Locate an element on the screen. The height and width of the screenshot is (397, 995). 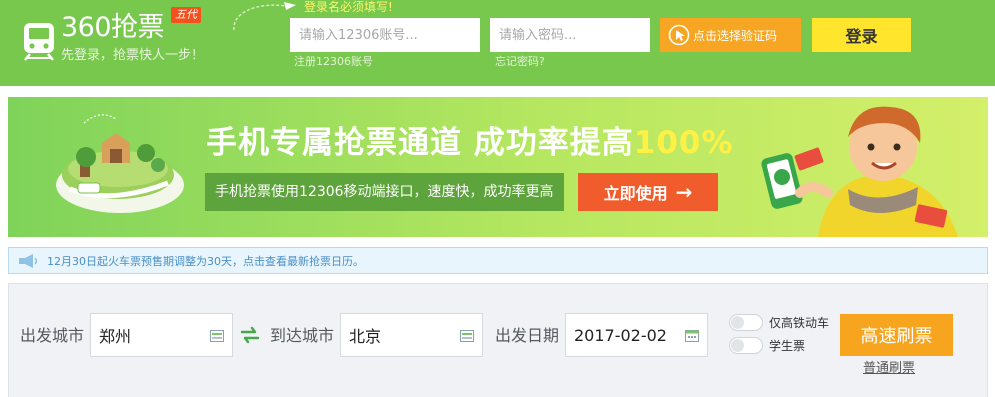
megaphone-icon is located at coordinates (28, 261).